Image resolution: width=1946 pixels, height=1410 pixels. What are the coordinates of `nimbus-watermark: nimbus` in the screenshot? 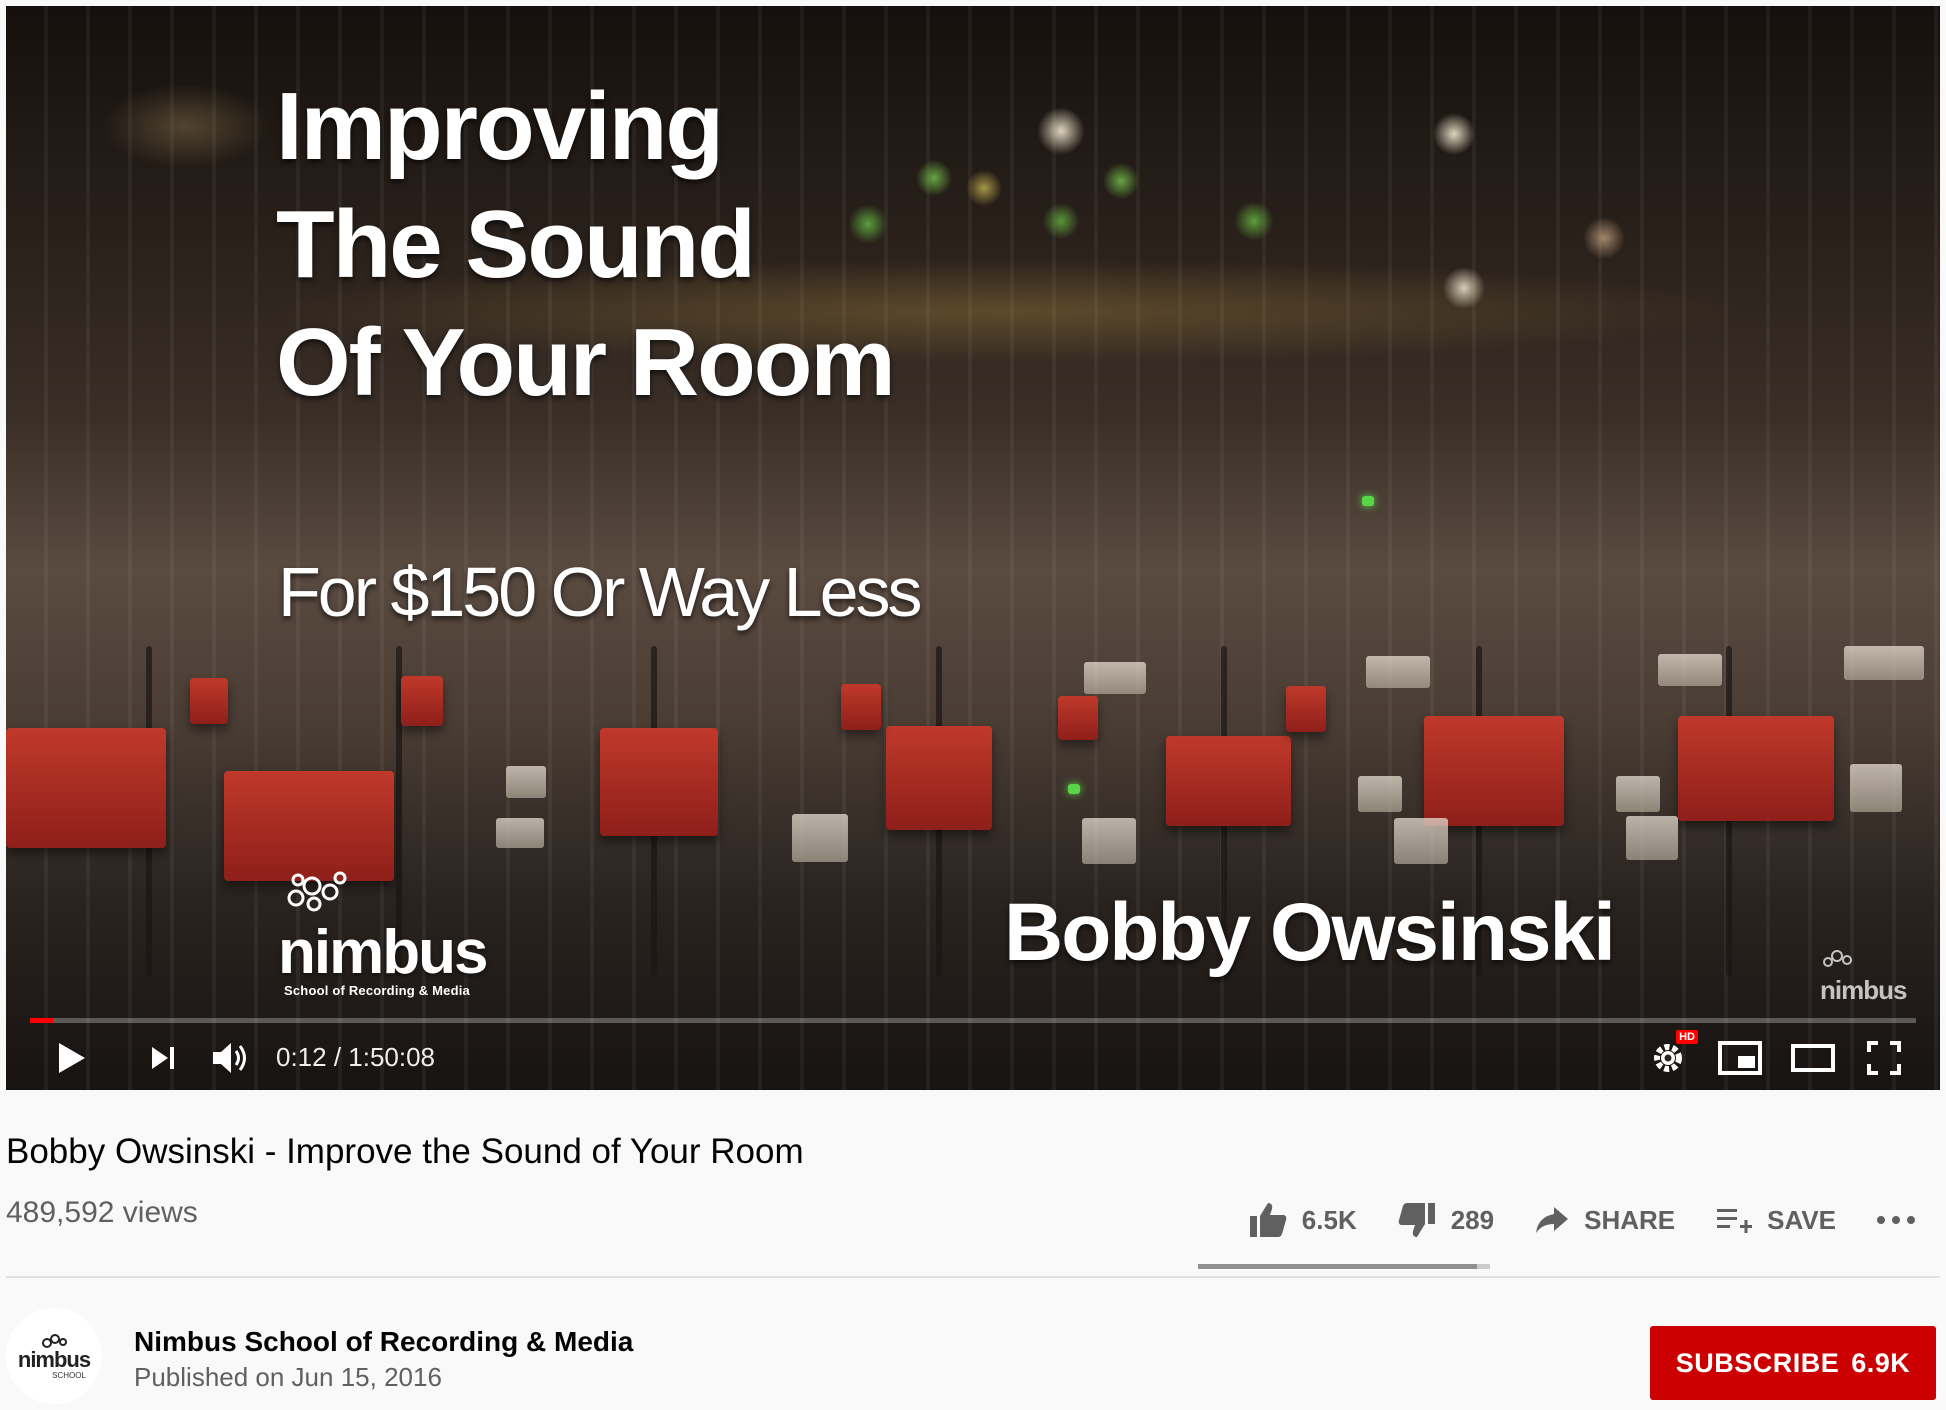 It's located at (1863, 977).